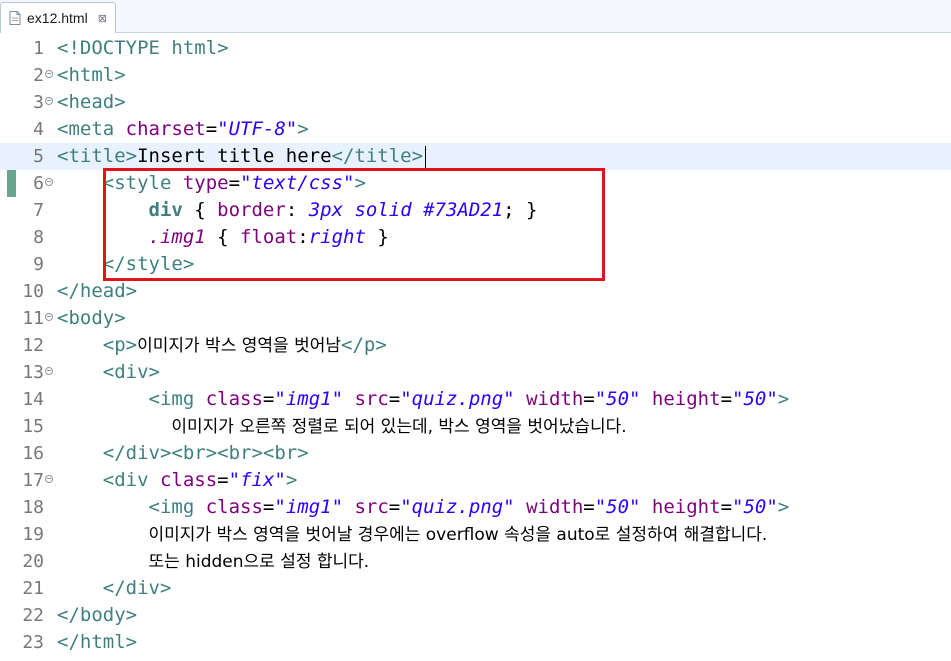 This screenshot has width=951, height=661. Describe the element at coordinates (91, 75) in the screenshot. I see `code-token: <html>` at that location.